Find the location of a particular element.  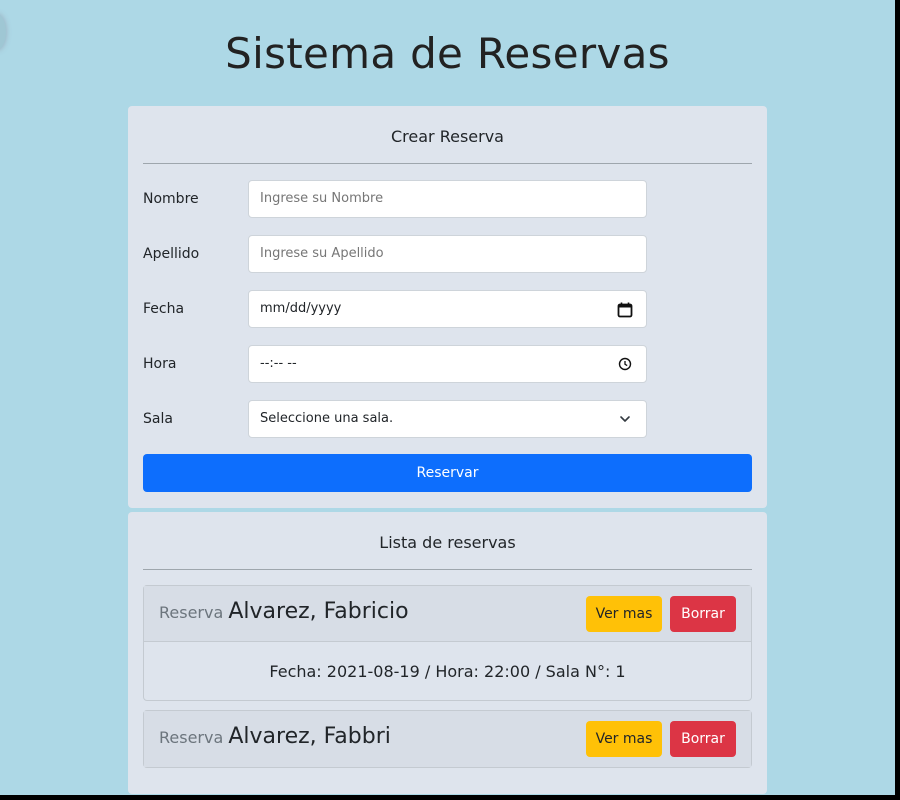

reservation-title: Reserva Alvarez, Fabricio is located at coordinates (284, 612).